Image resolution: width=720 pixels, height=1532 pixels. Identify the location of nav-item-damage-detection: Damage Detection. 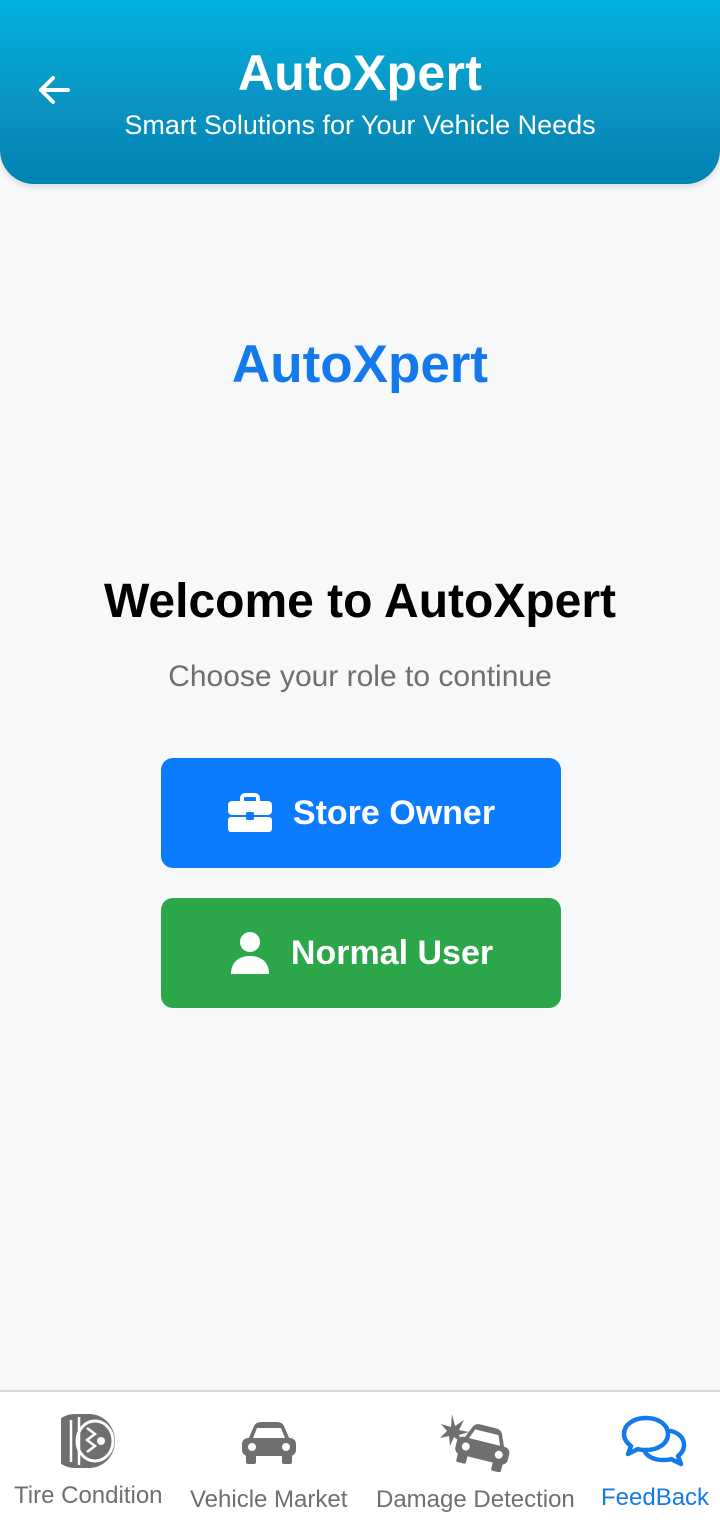
(475, 1462).